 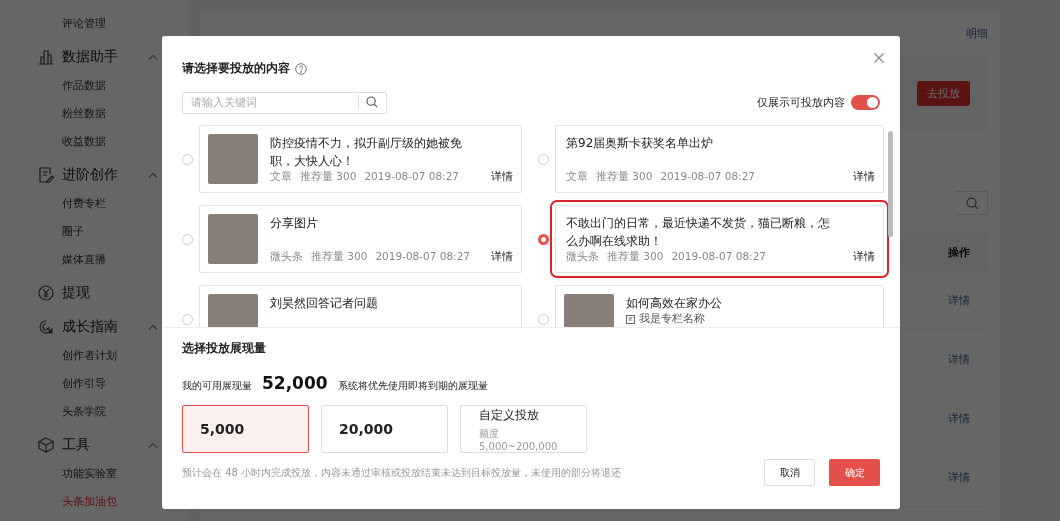 I want to click on amount-option: 5,000, so click(x=245, y=429).